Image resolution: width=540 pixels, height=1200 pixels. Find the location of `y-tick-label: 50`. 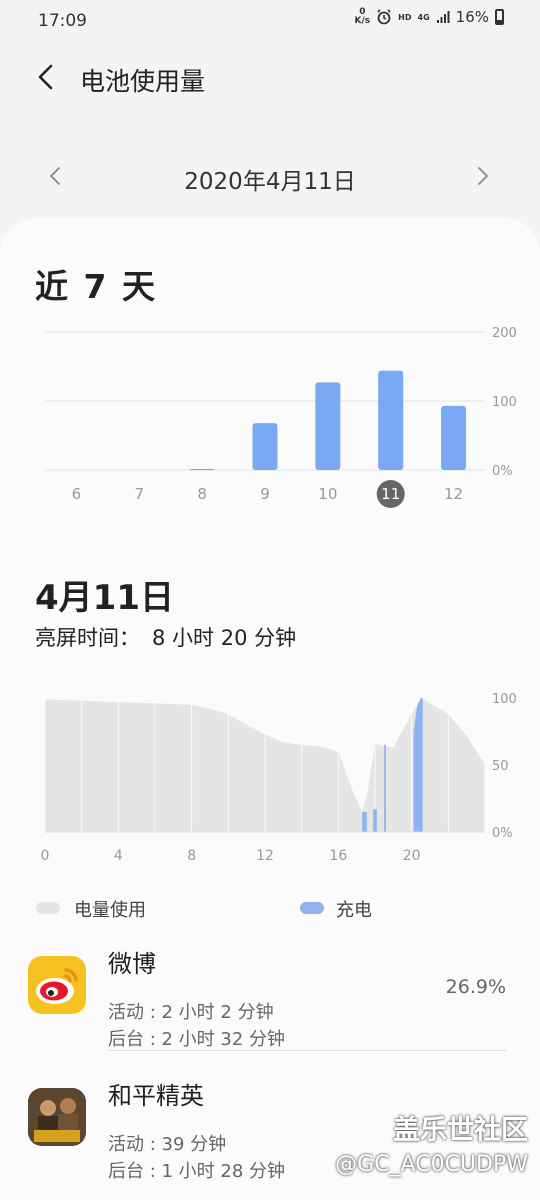

y-tick-label: 50 is located at coordinates (500, 766).